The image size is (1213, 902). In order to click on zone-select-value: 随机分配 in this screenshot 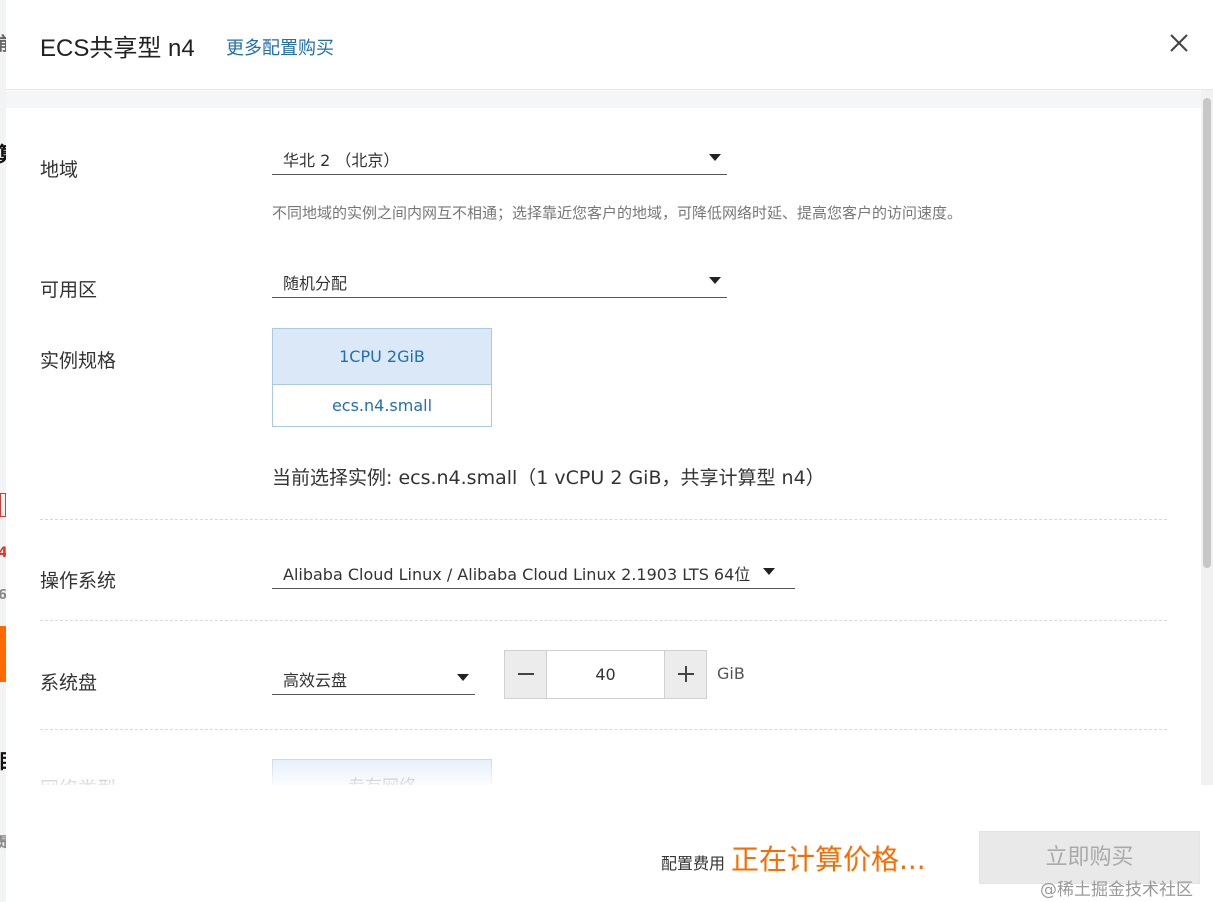, I will do `click(315, 283)`.